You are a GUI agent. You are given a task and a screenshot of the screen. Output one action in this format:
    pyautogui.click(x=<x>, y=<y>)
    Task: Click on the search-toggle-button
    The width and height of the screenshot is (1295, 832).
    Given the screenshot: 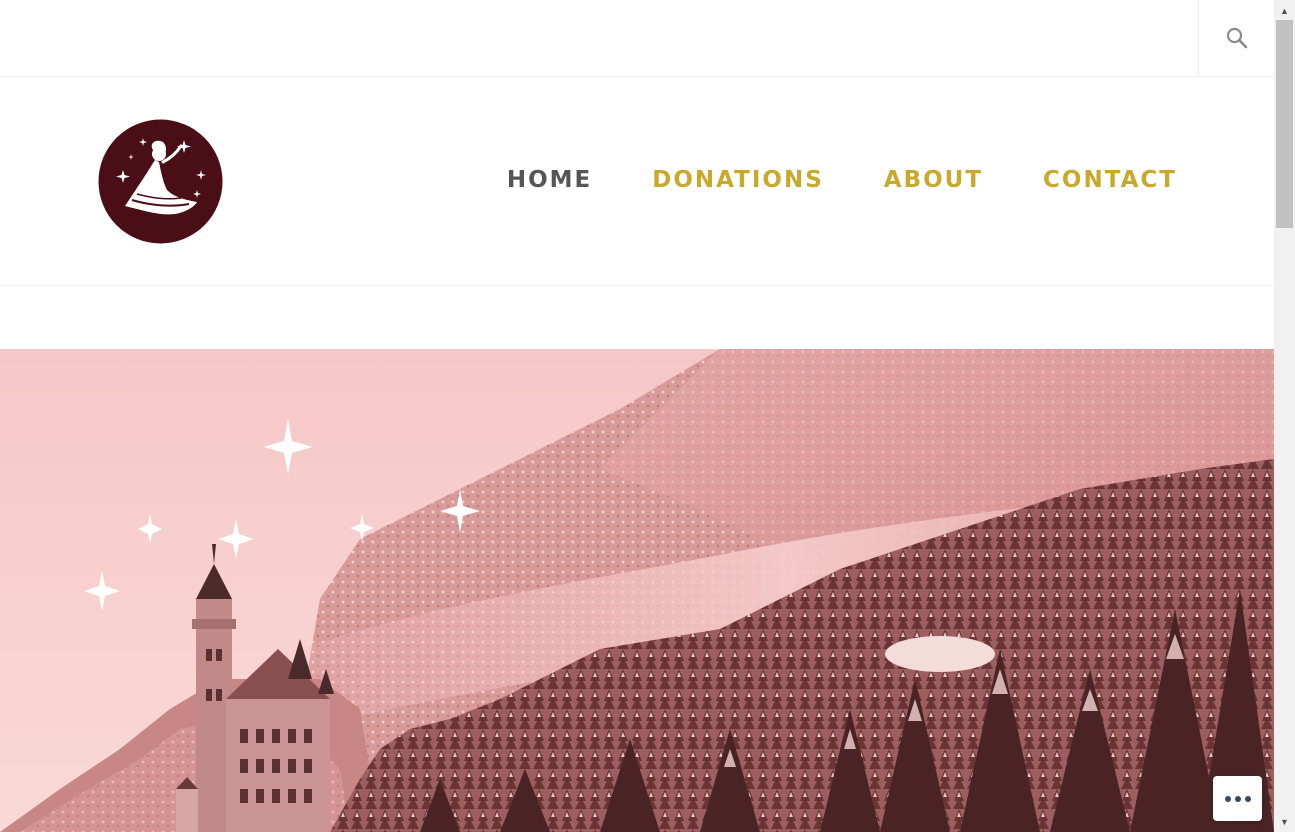 What is the action you would take?
    pyautogui.click(x=1236, y=38)
    